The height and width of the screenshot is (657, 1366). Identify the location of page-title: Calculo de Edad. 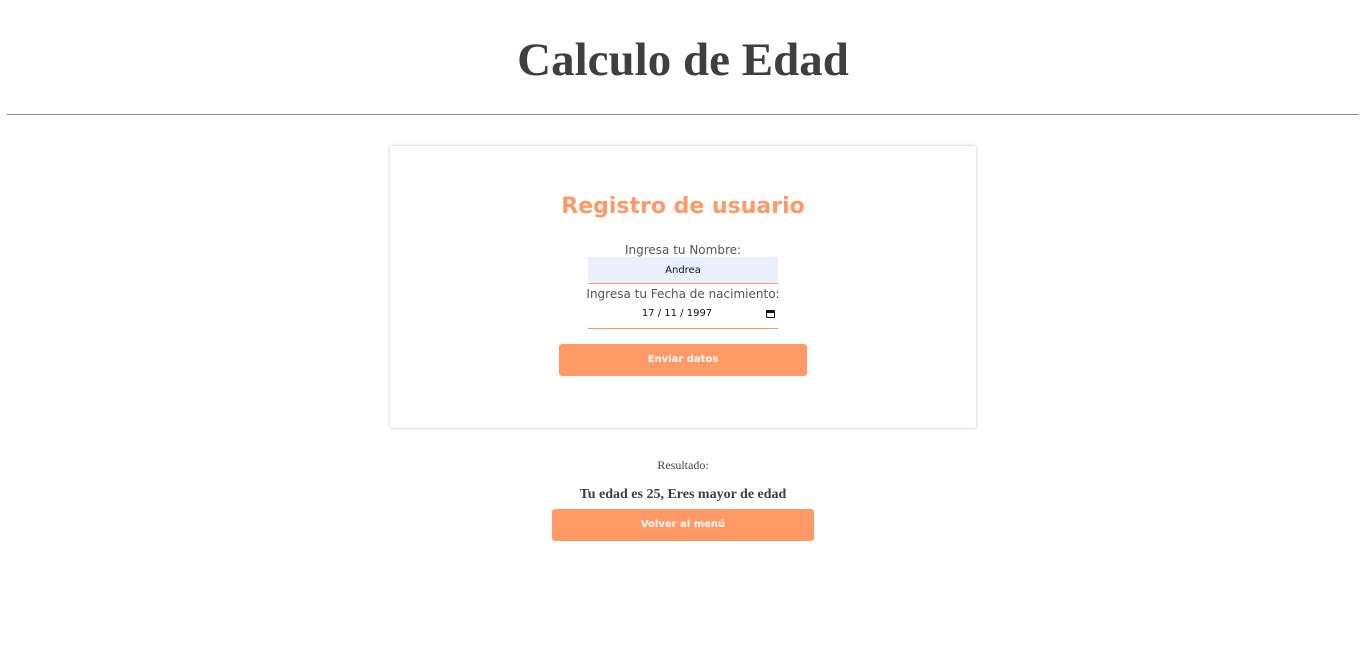
(683, 60).